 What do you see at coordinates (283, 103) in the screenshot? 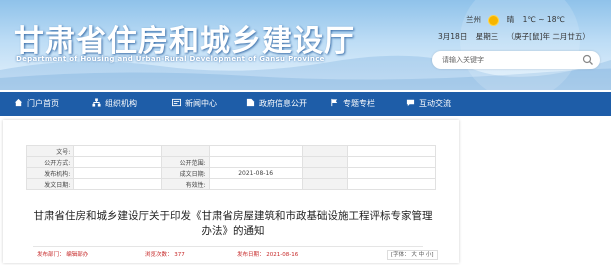
I see `nav-item-label: 政府信息公开` at bounding box center [283, 103].